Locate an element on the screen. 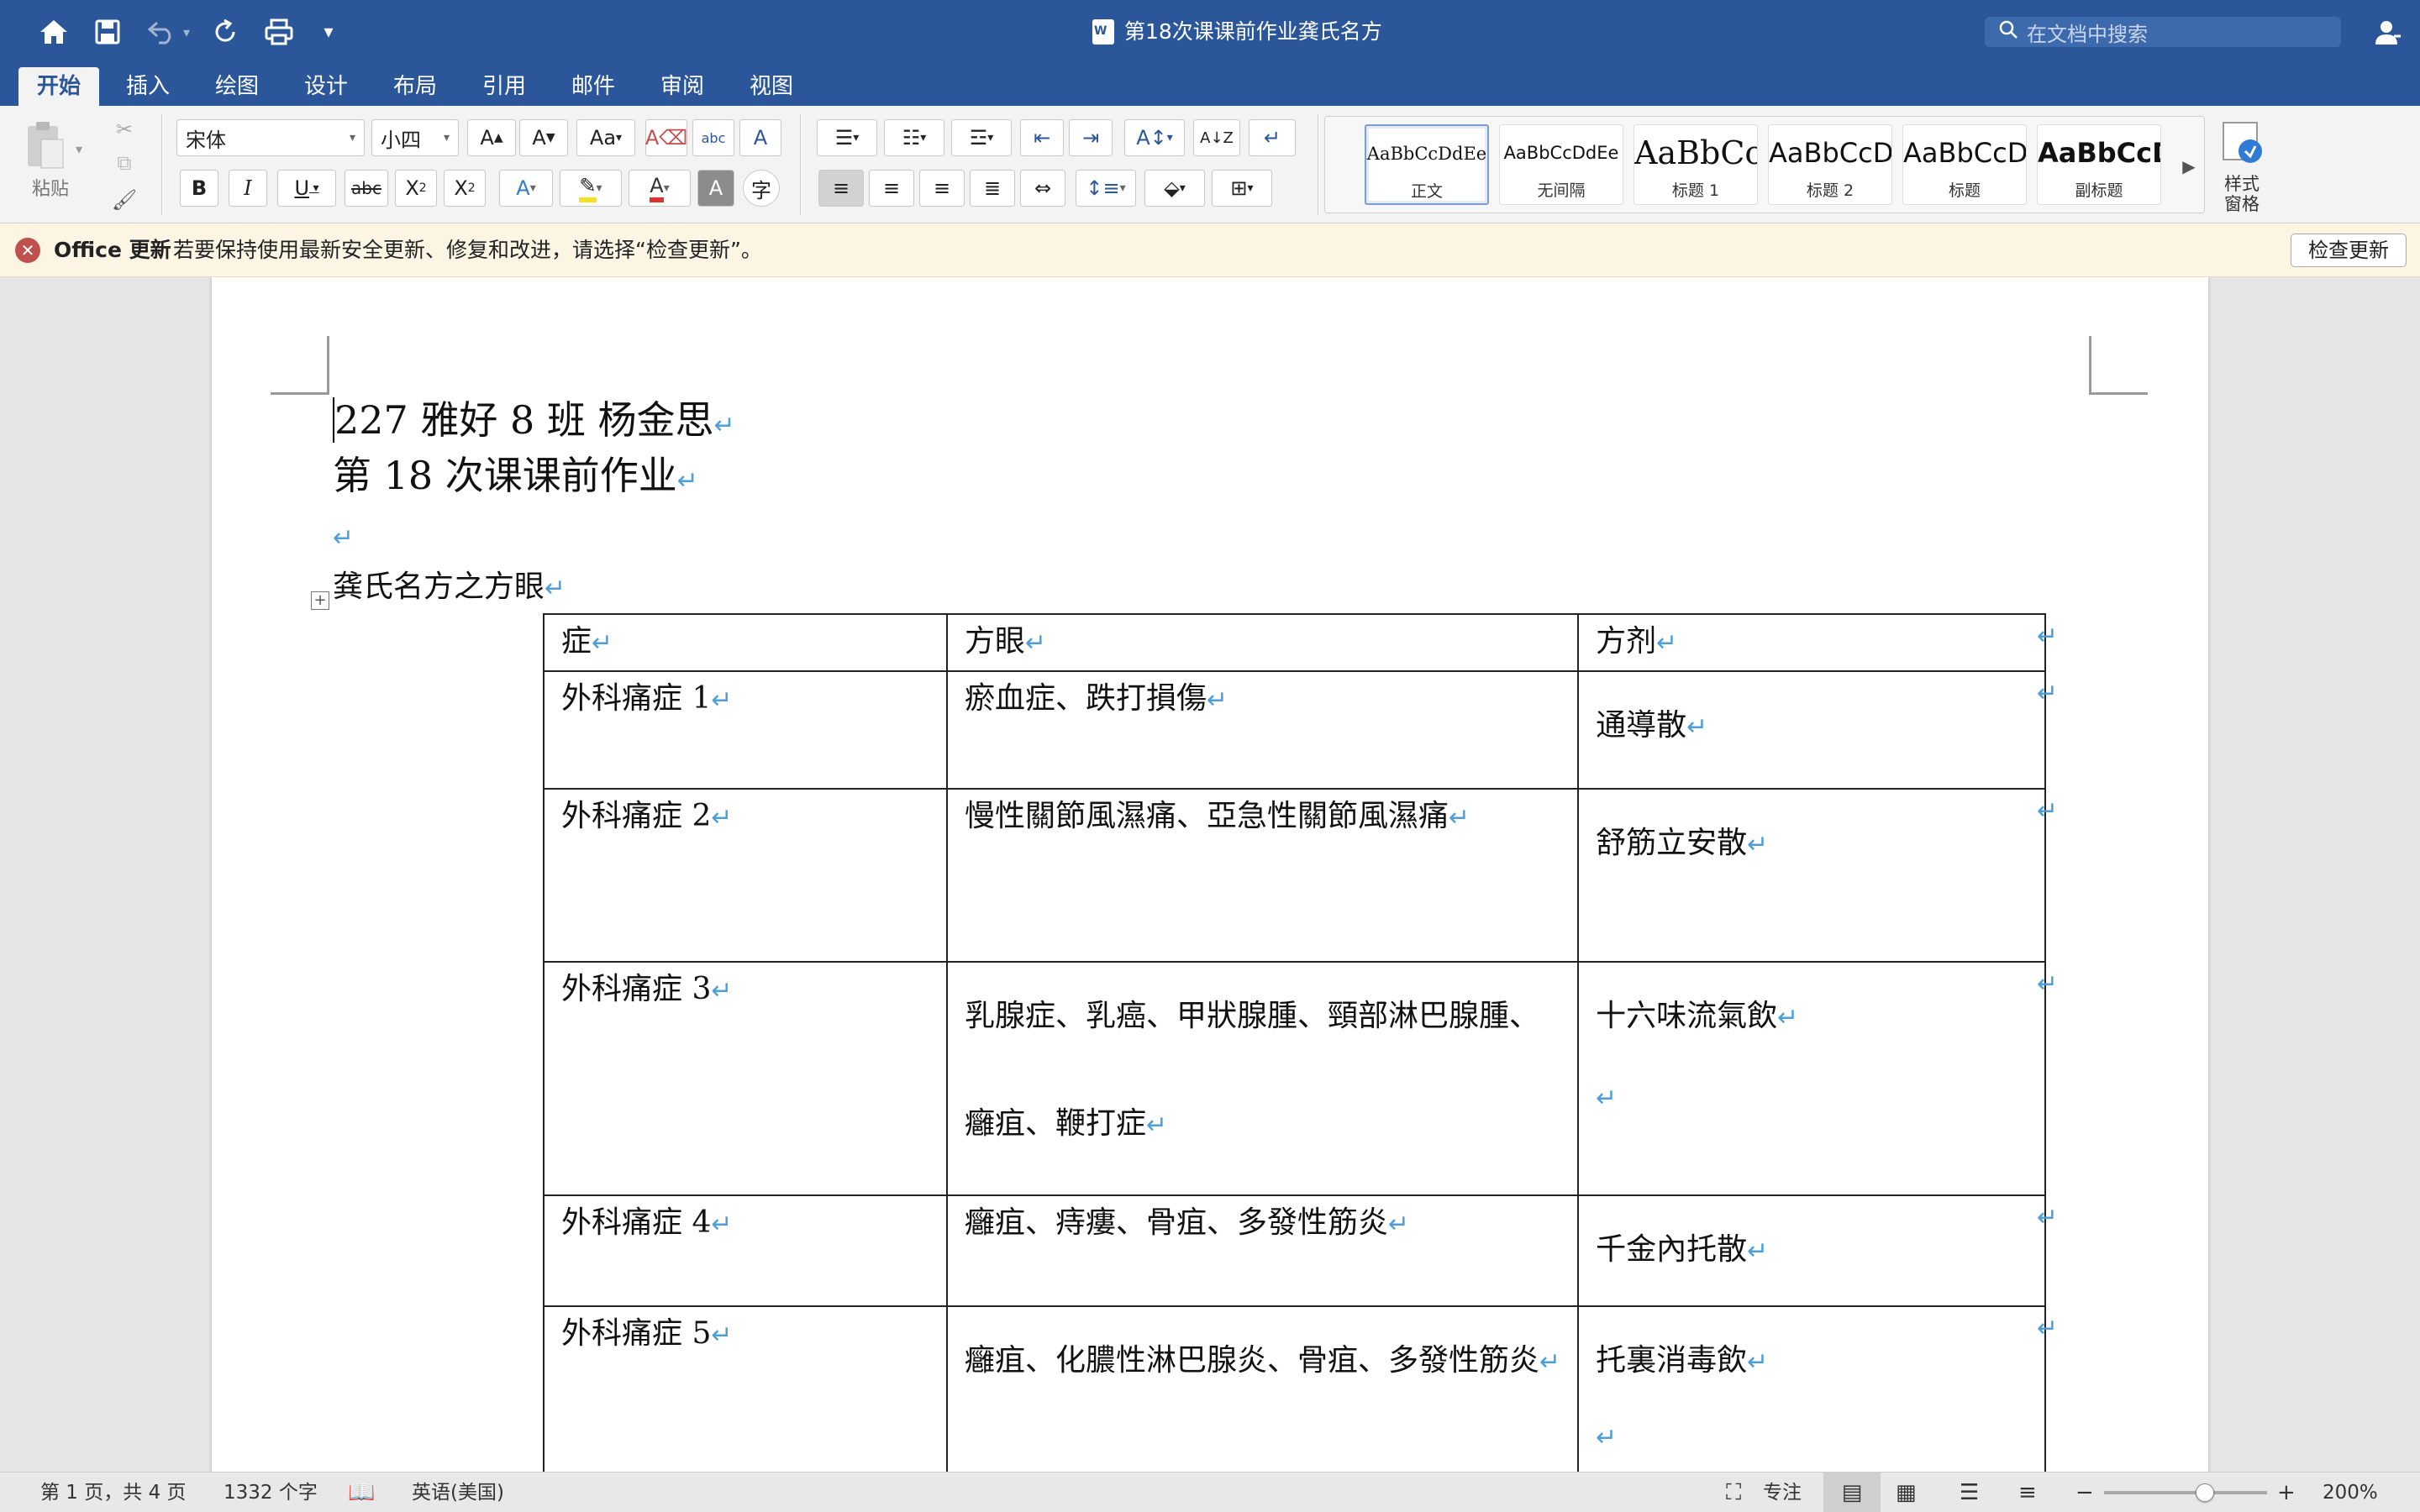 This screenshot has height=1512, width=2420. table-cell: 外科痛症 3↵ is located at coordinates (746, 1078).